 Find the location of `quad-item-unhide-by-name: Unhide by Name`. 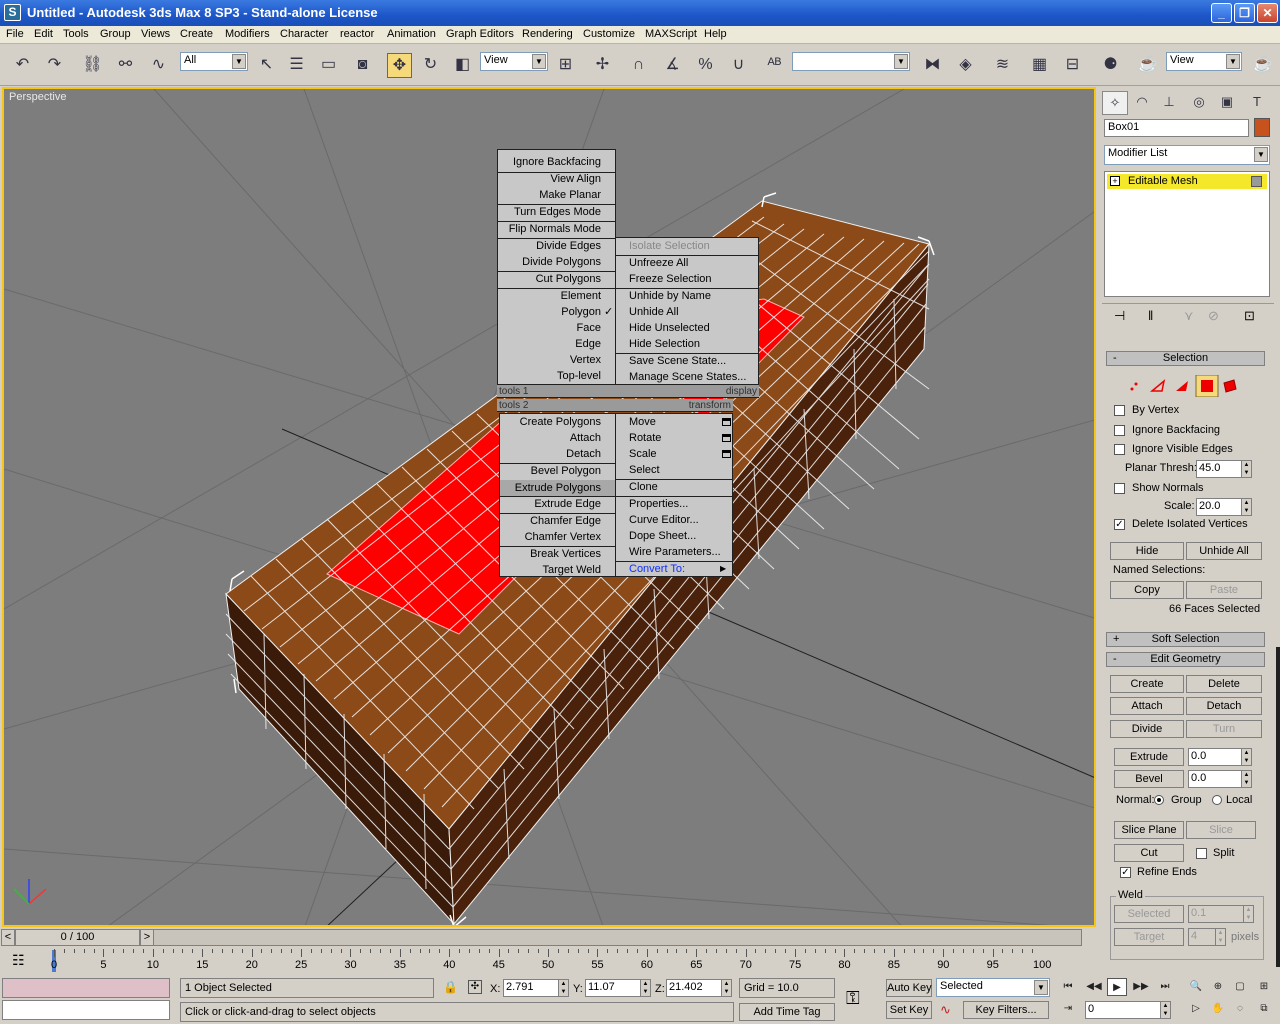

quad-item-unhide-by-name: Unhide by Name is located at coordinates (687, 296).